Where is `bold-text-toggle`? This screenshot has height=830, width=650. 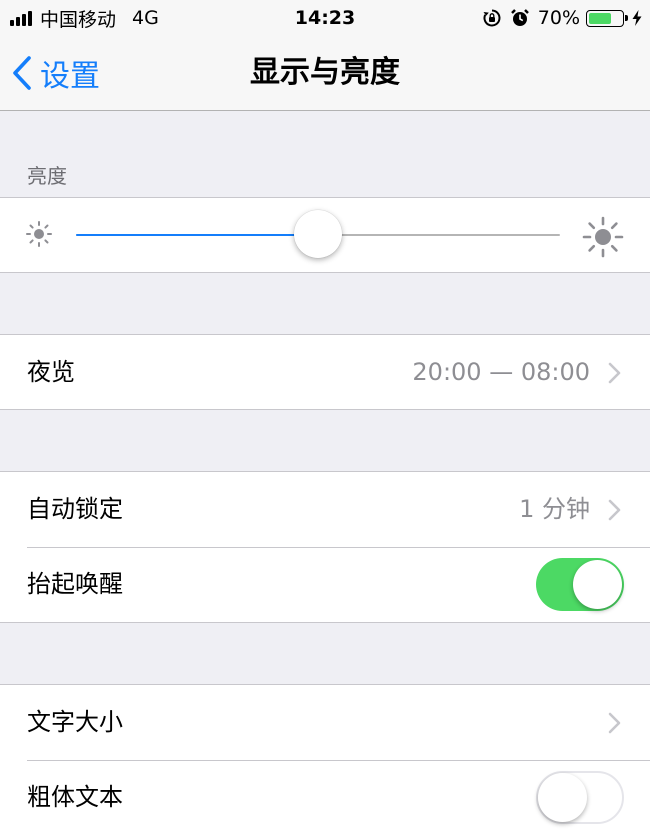 bold-text-toggle is located at coordinates (580, 797).